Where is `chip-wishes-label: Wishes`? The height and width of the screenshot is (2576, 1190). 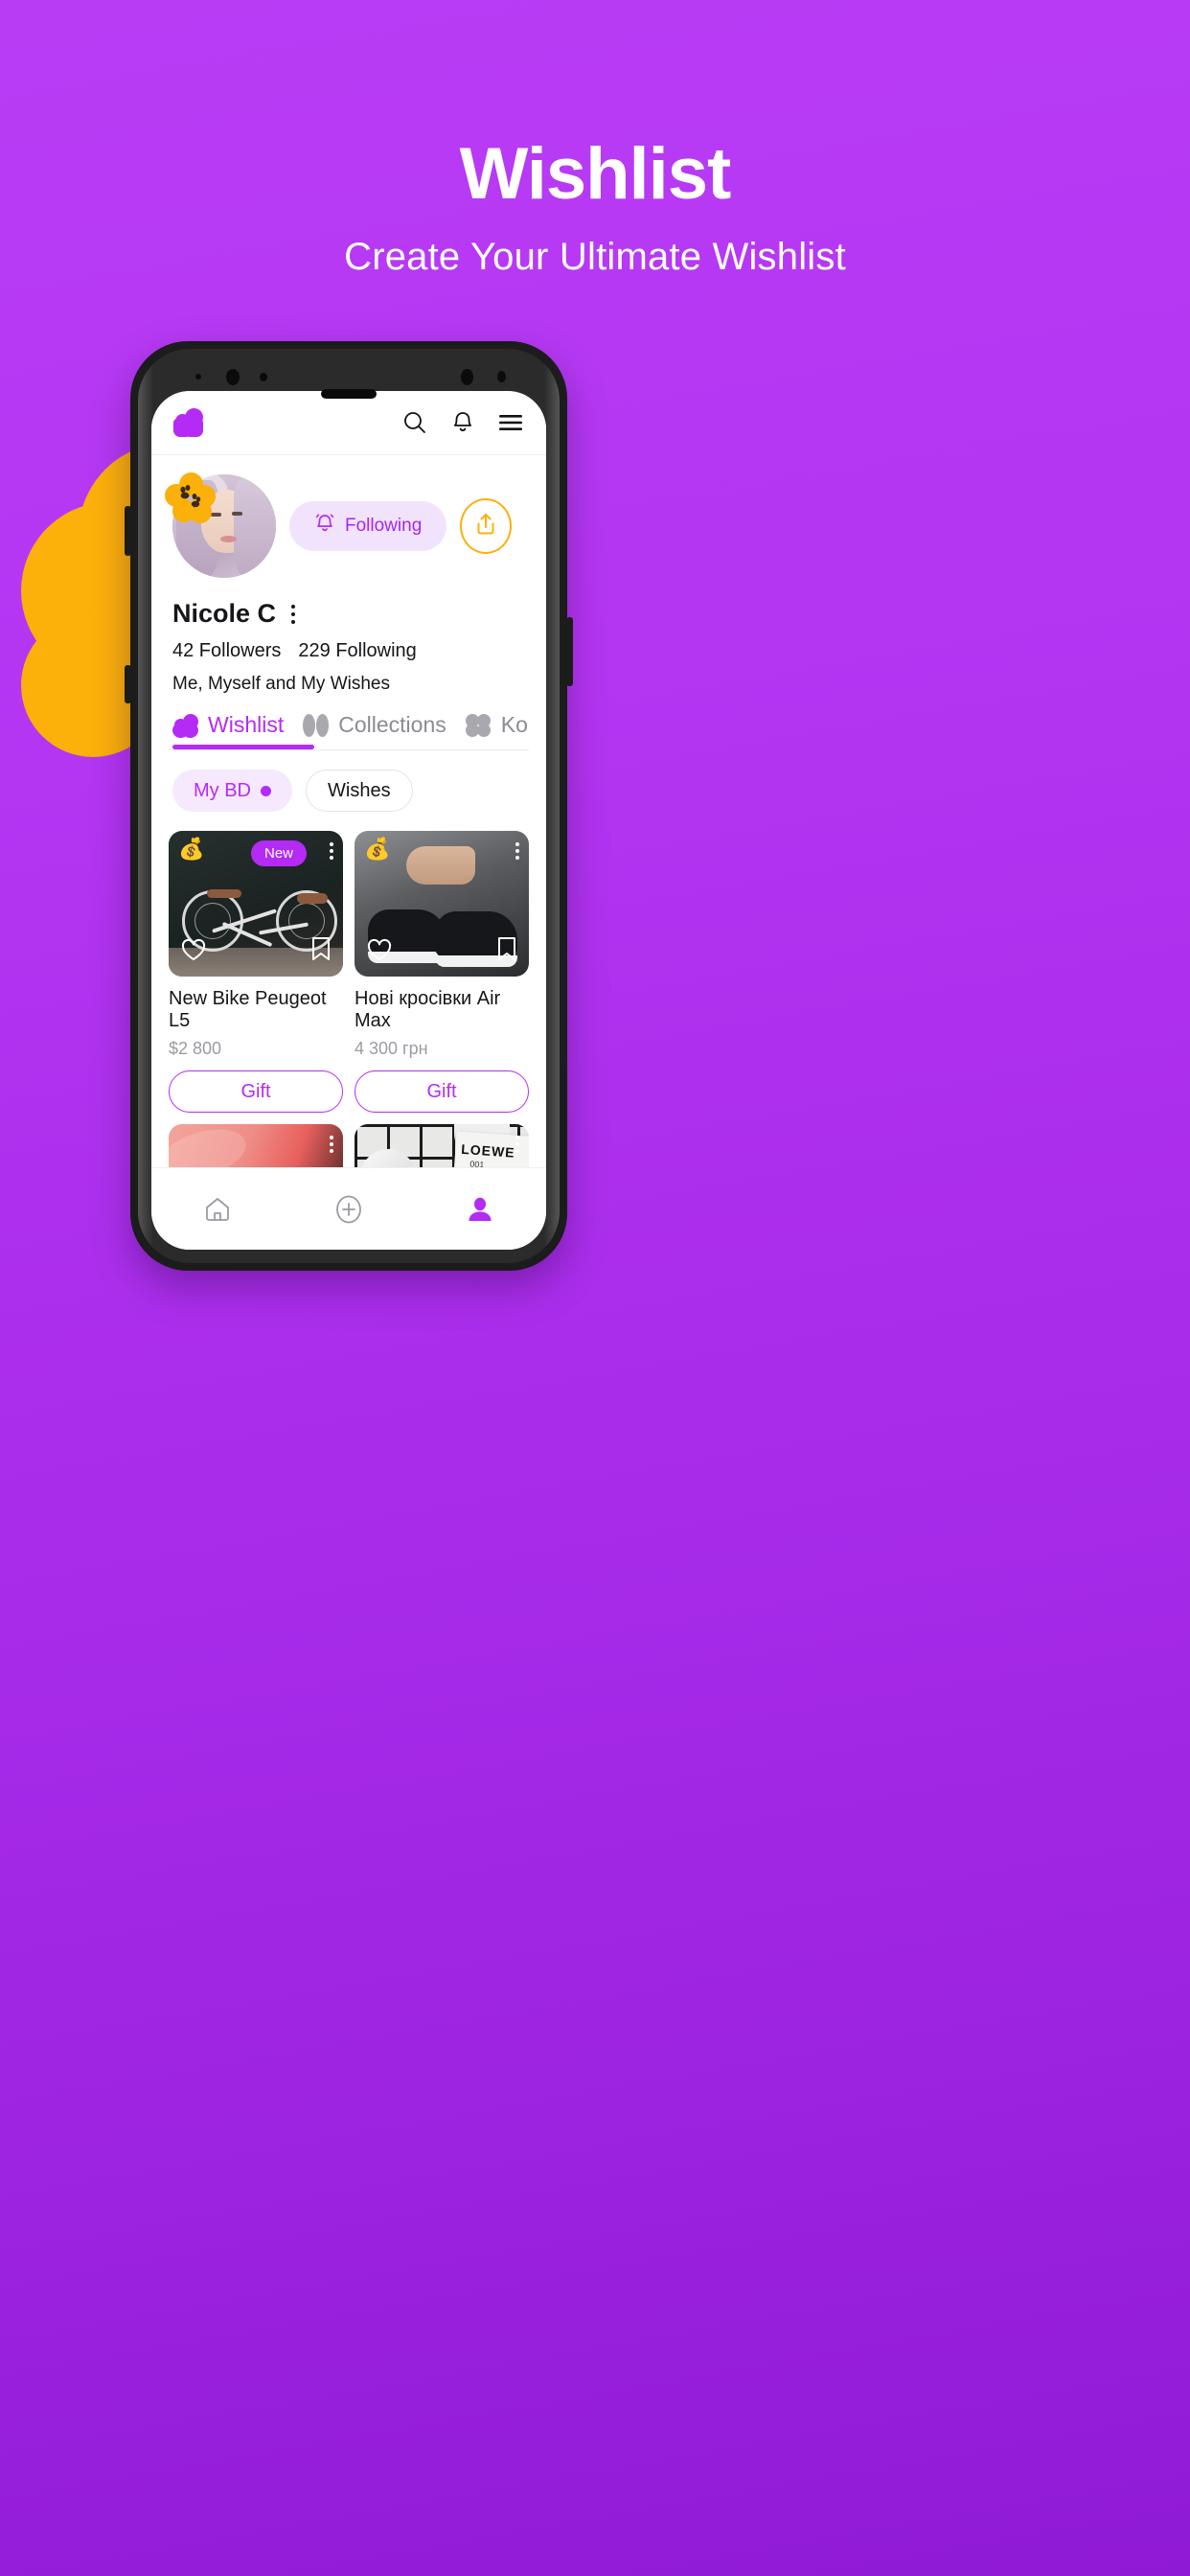 chip-wishes-label: Wishes is located at coordinates (359, 790).